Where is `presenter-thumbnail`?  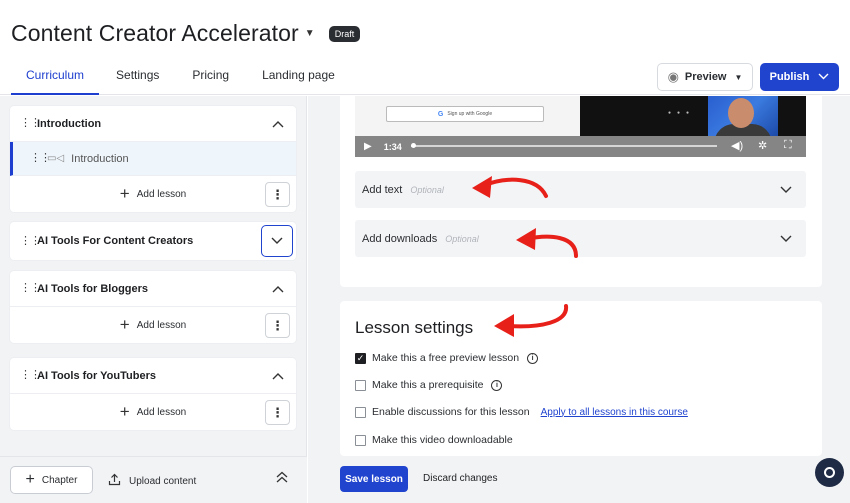
presenter-thumbnail is located at coordinates (743, 120).